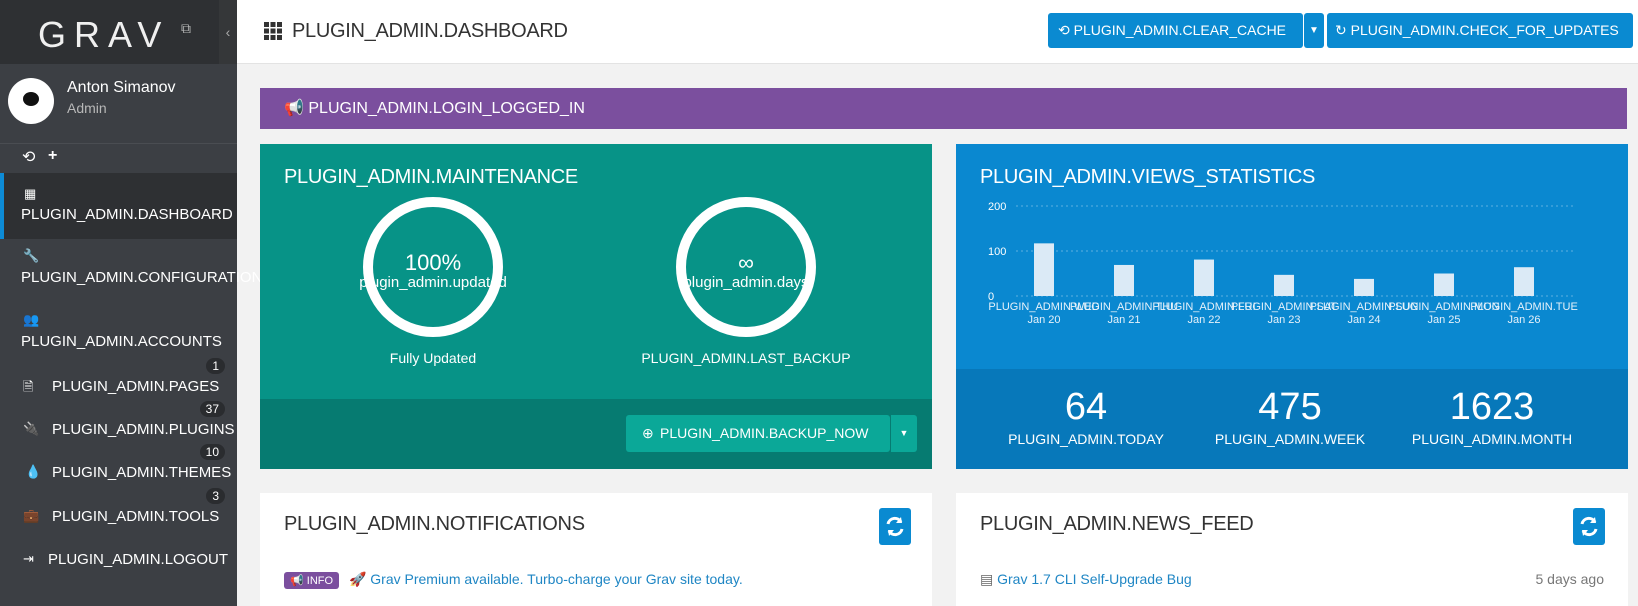 This screenshot has width=1638, height=606. I want to click on x-date-label: Jan 25, so click(1443, 320).